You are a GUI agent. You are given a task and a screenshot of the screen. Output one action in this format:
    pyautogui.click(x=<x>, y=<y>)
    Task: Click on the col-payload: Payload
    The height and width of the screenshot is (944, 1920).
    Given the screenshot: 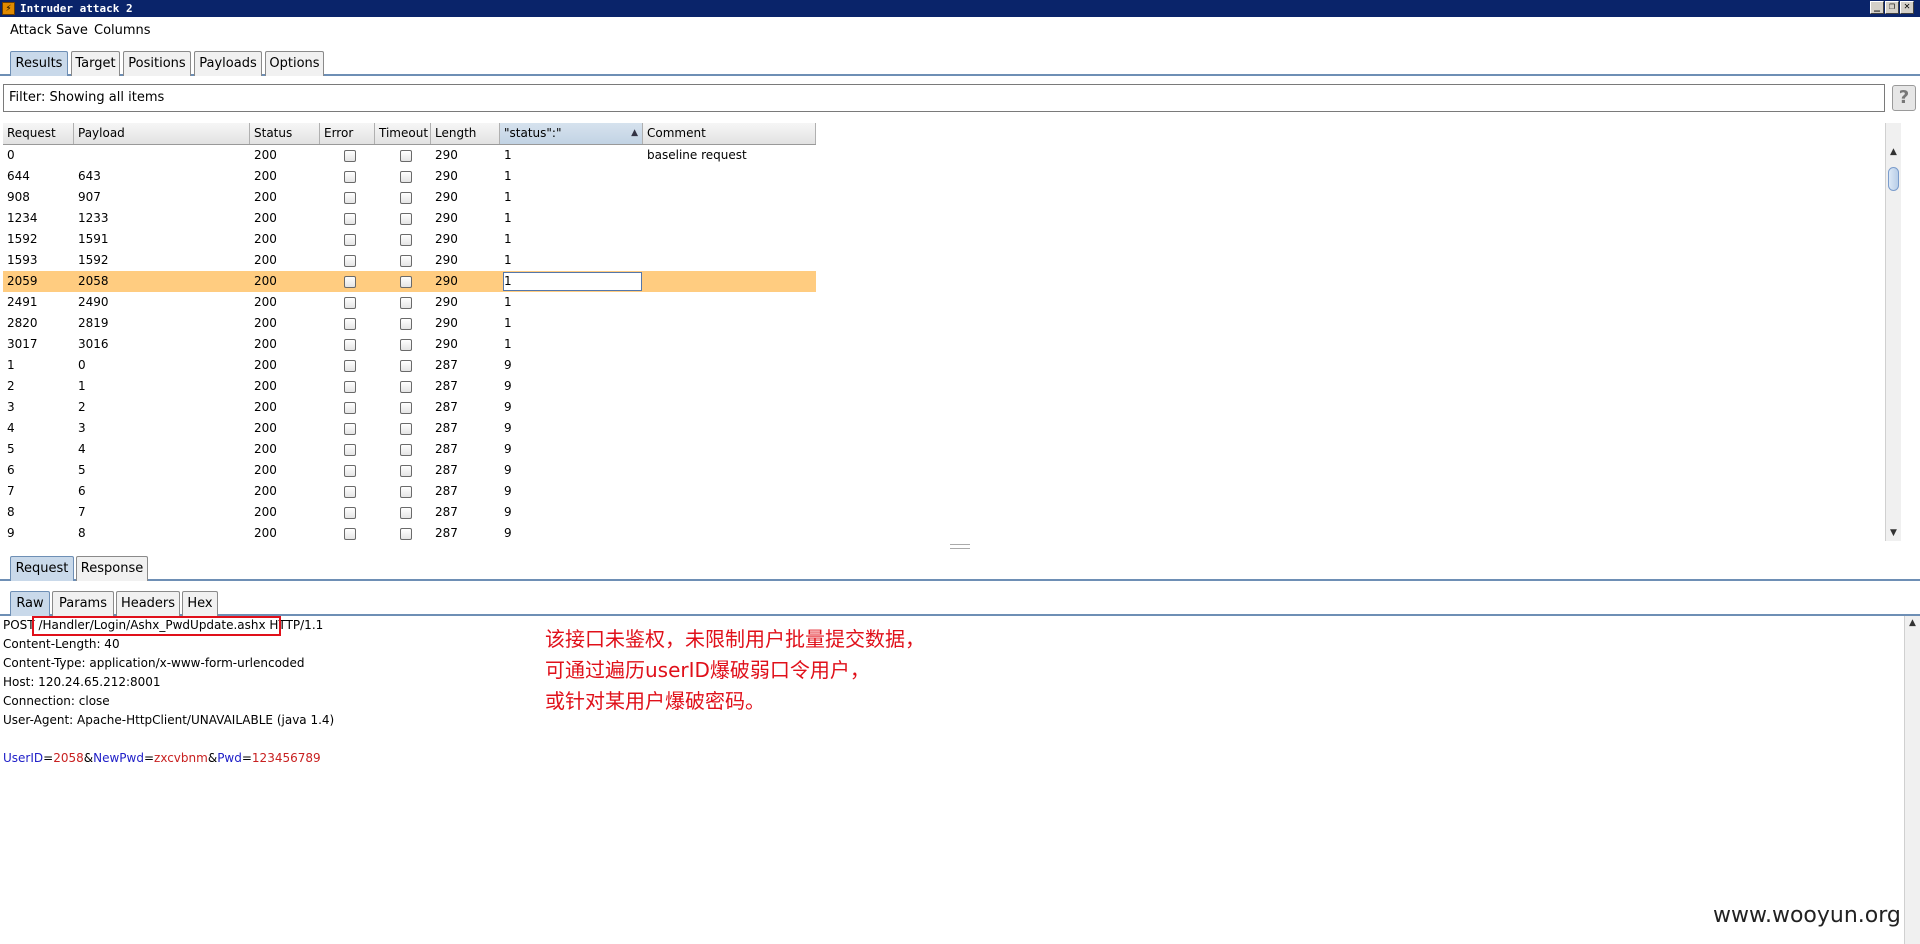 What is the action you would take?
    pyautogui.click(x=162, y=133)
    